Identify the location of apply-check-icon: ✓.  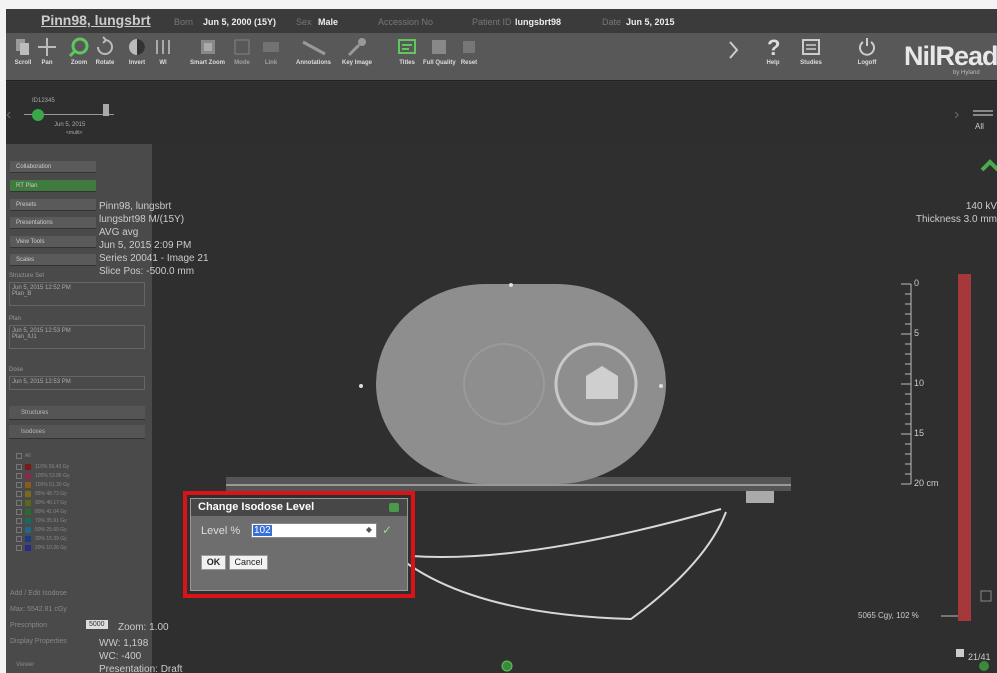
(387, 530).